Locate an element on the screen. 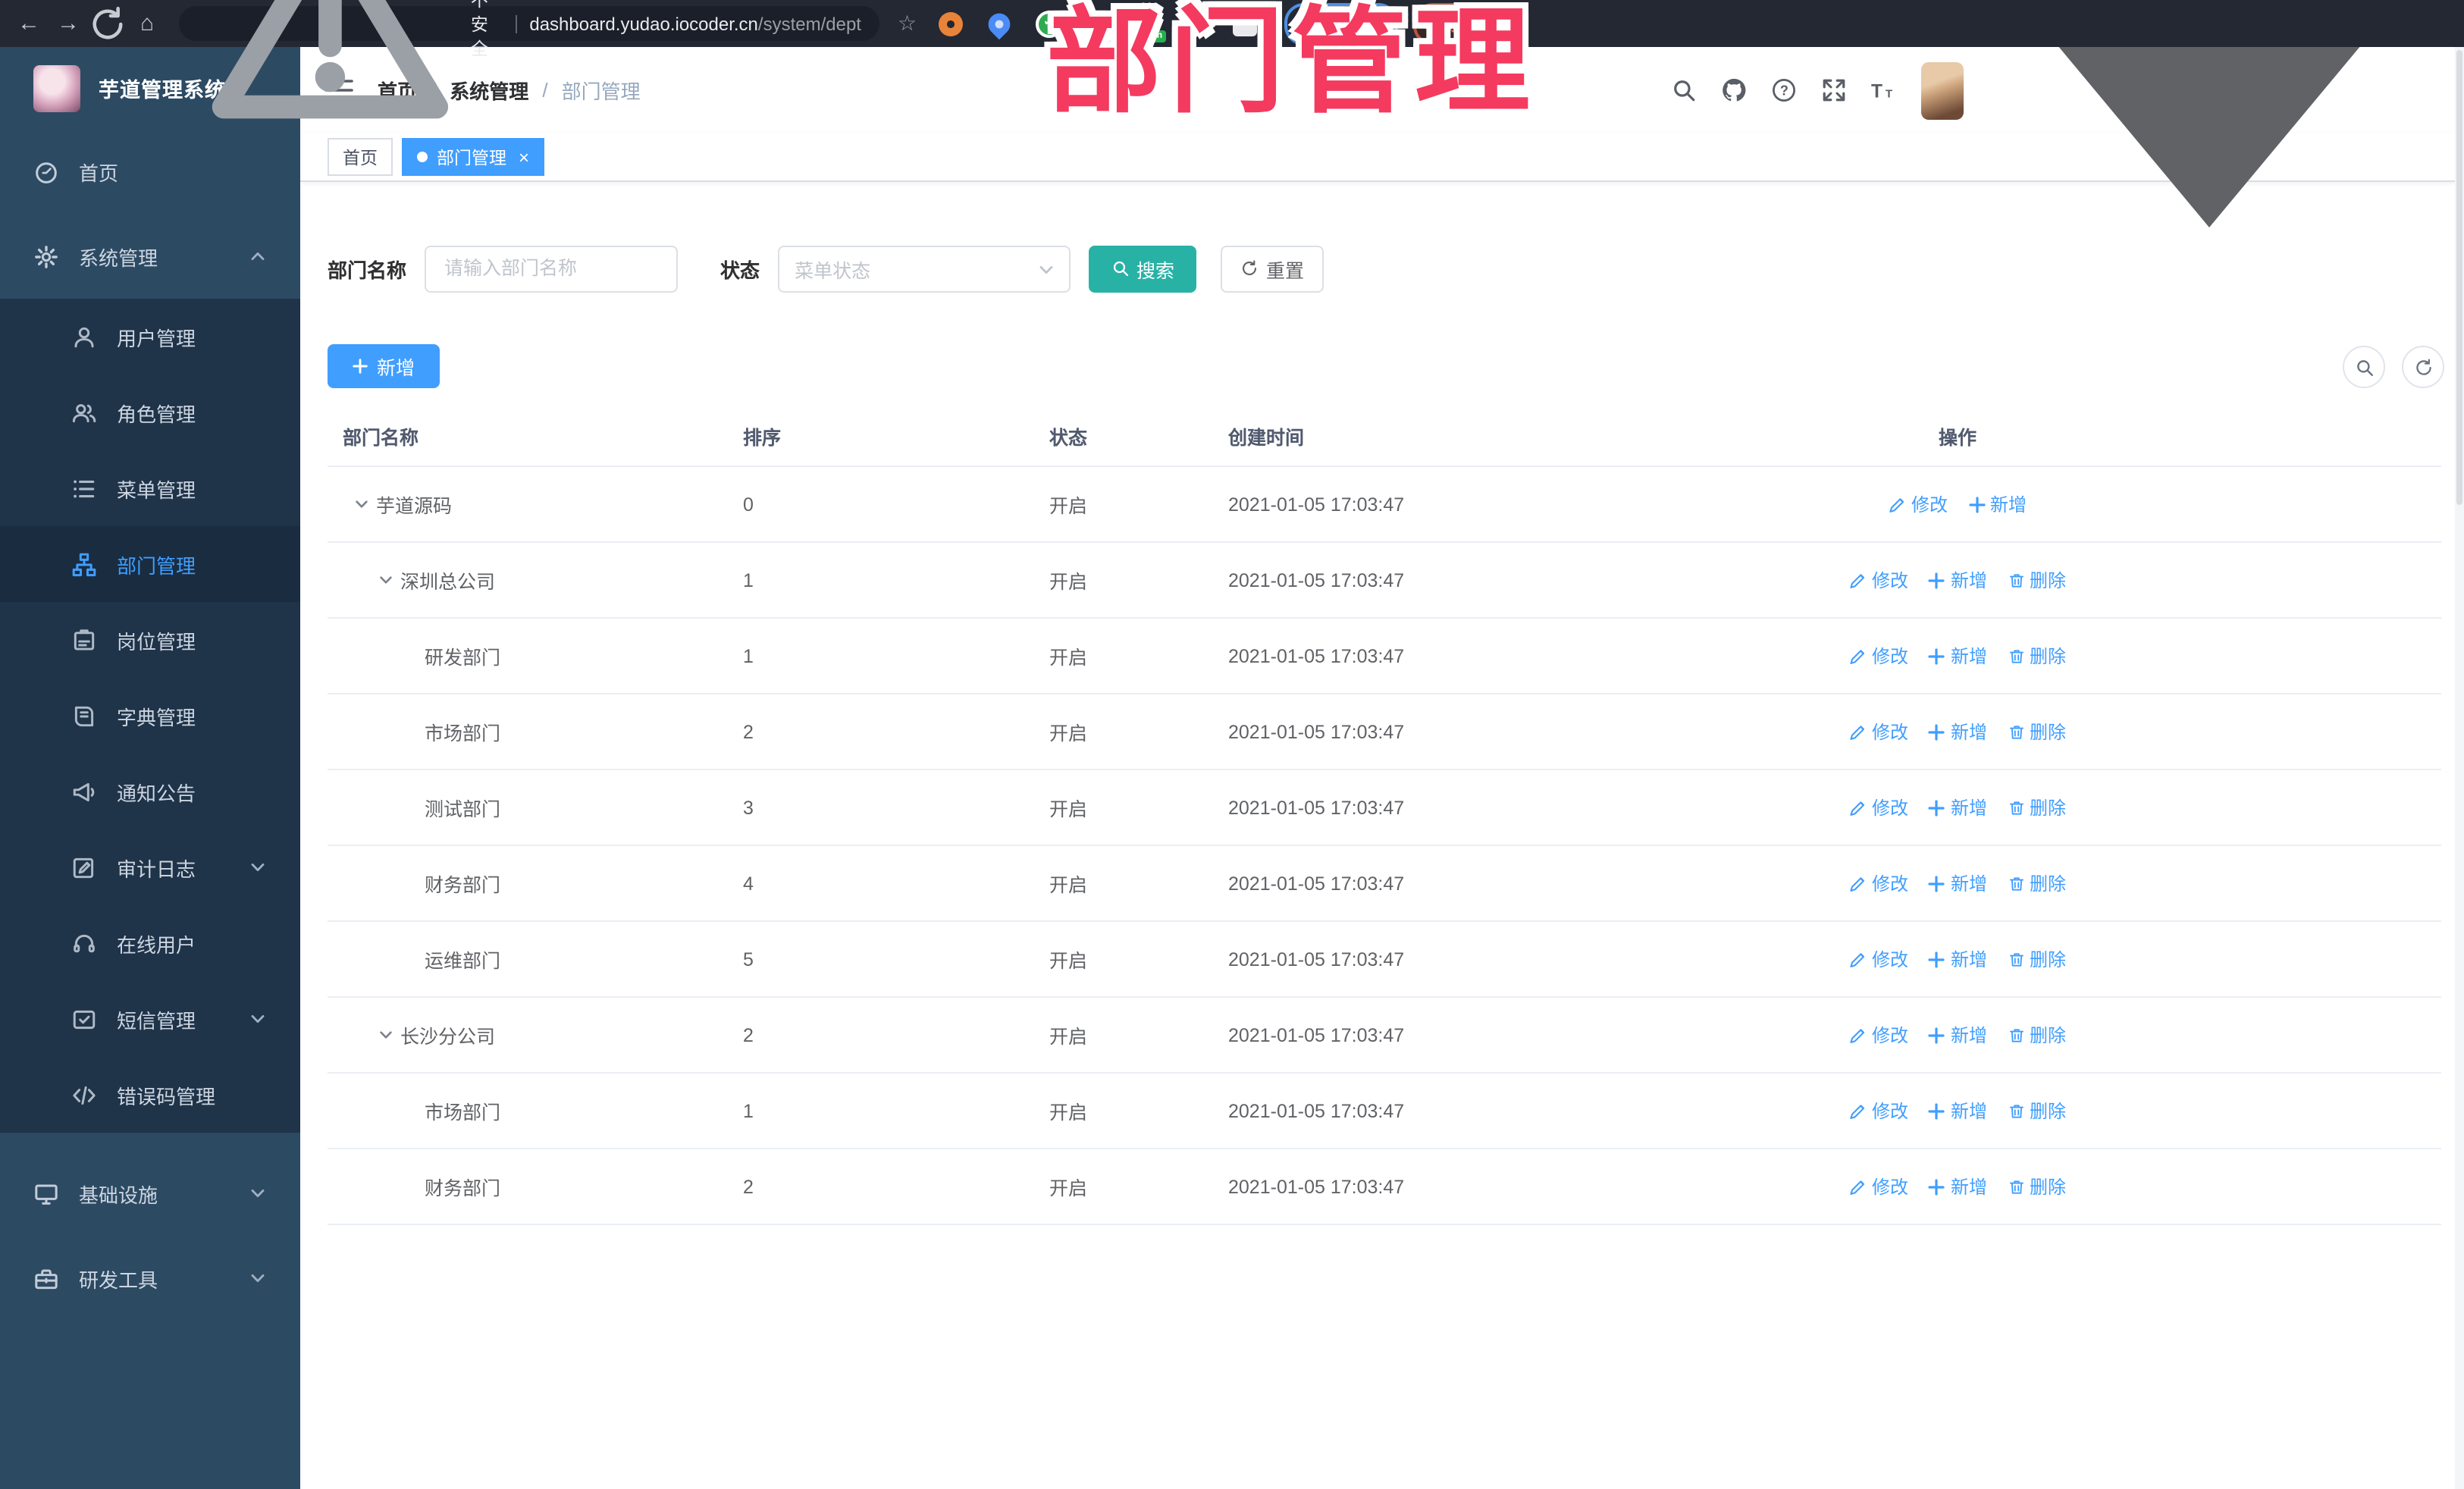 Image resolution: width=2464 pixels, height=1489 pixels. sidebar-item-notice: 通知公告 is located at coordinates (150, 791).